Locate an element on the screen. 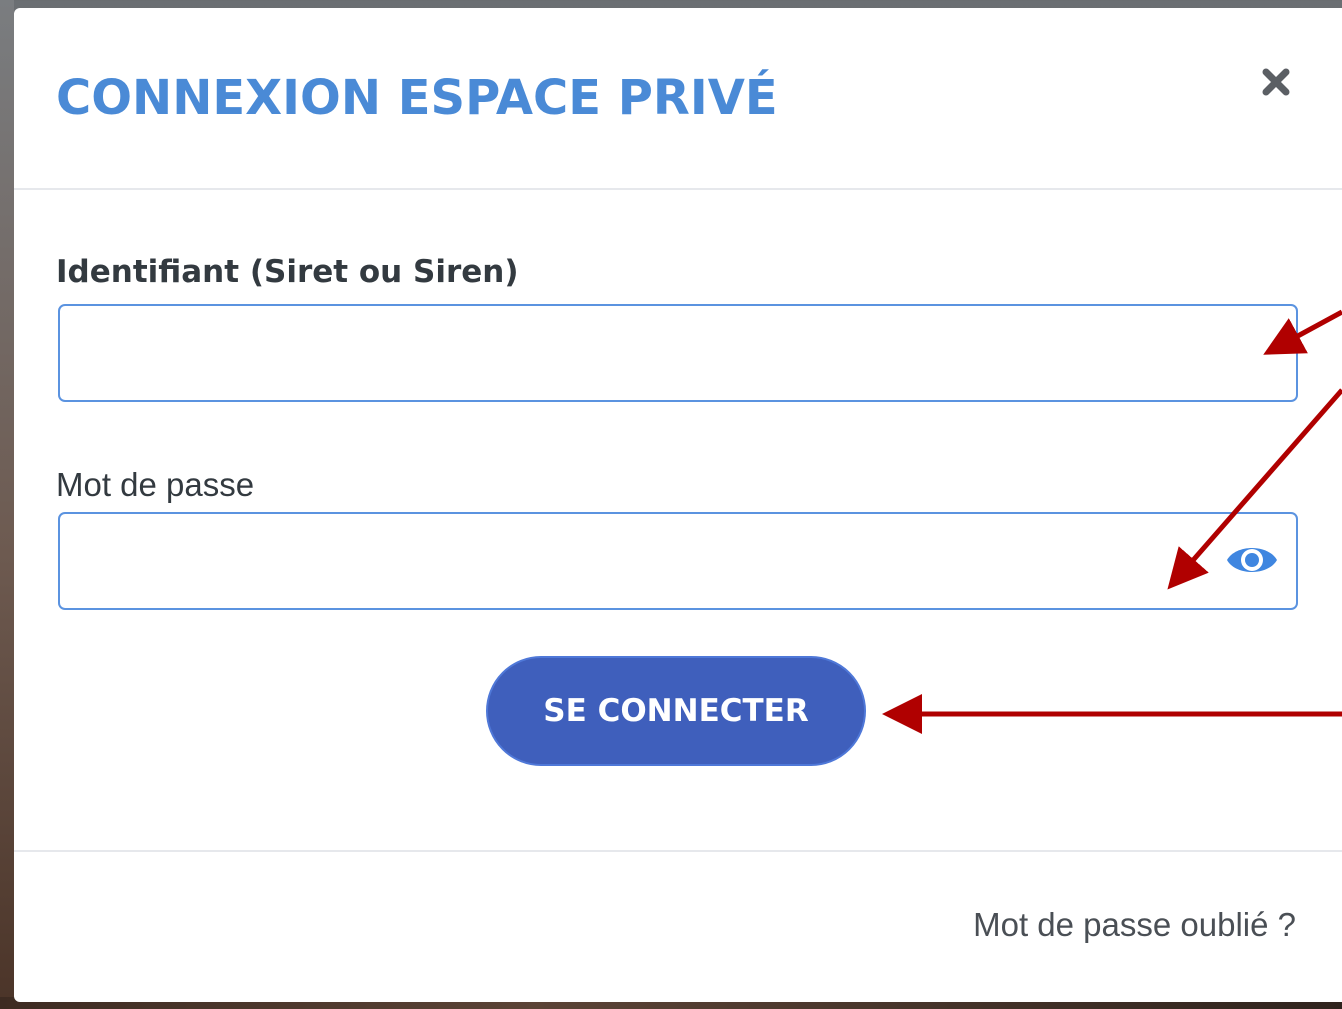  modal-footer: Mot de passe oublié ? is located at coordinates (678, 926).